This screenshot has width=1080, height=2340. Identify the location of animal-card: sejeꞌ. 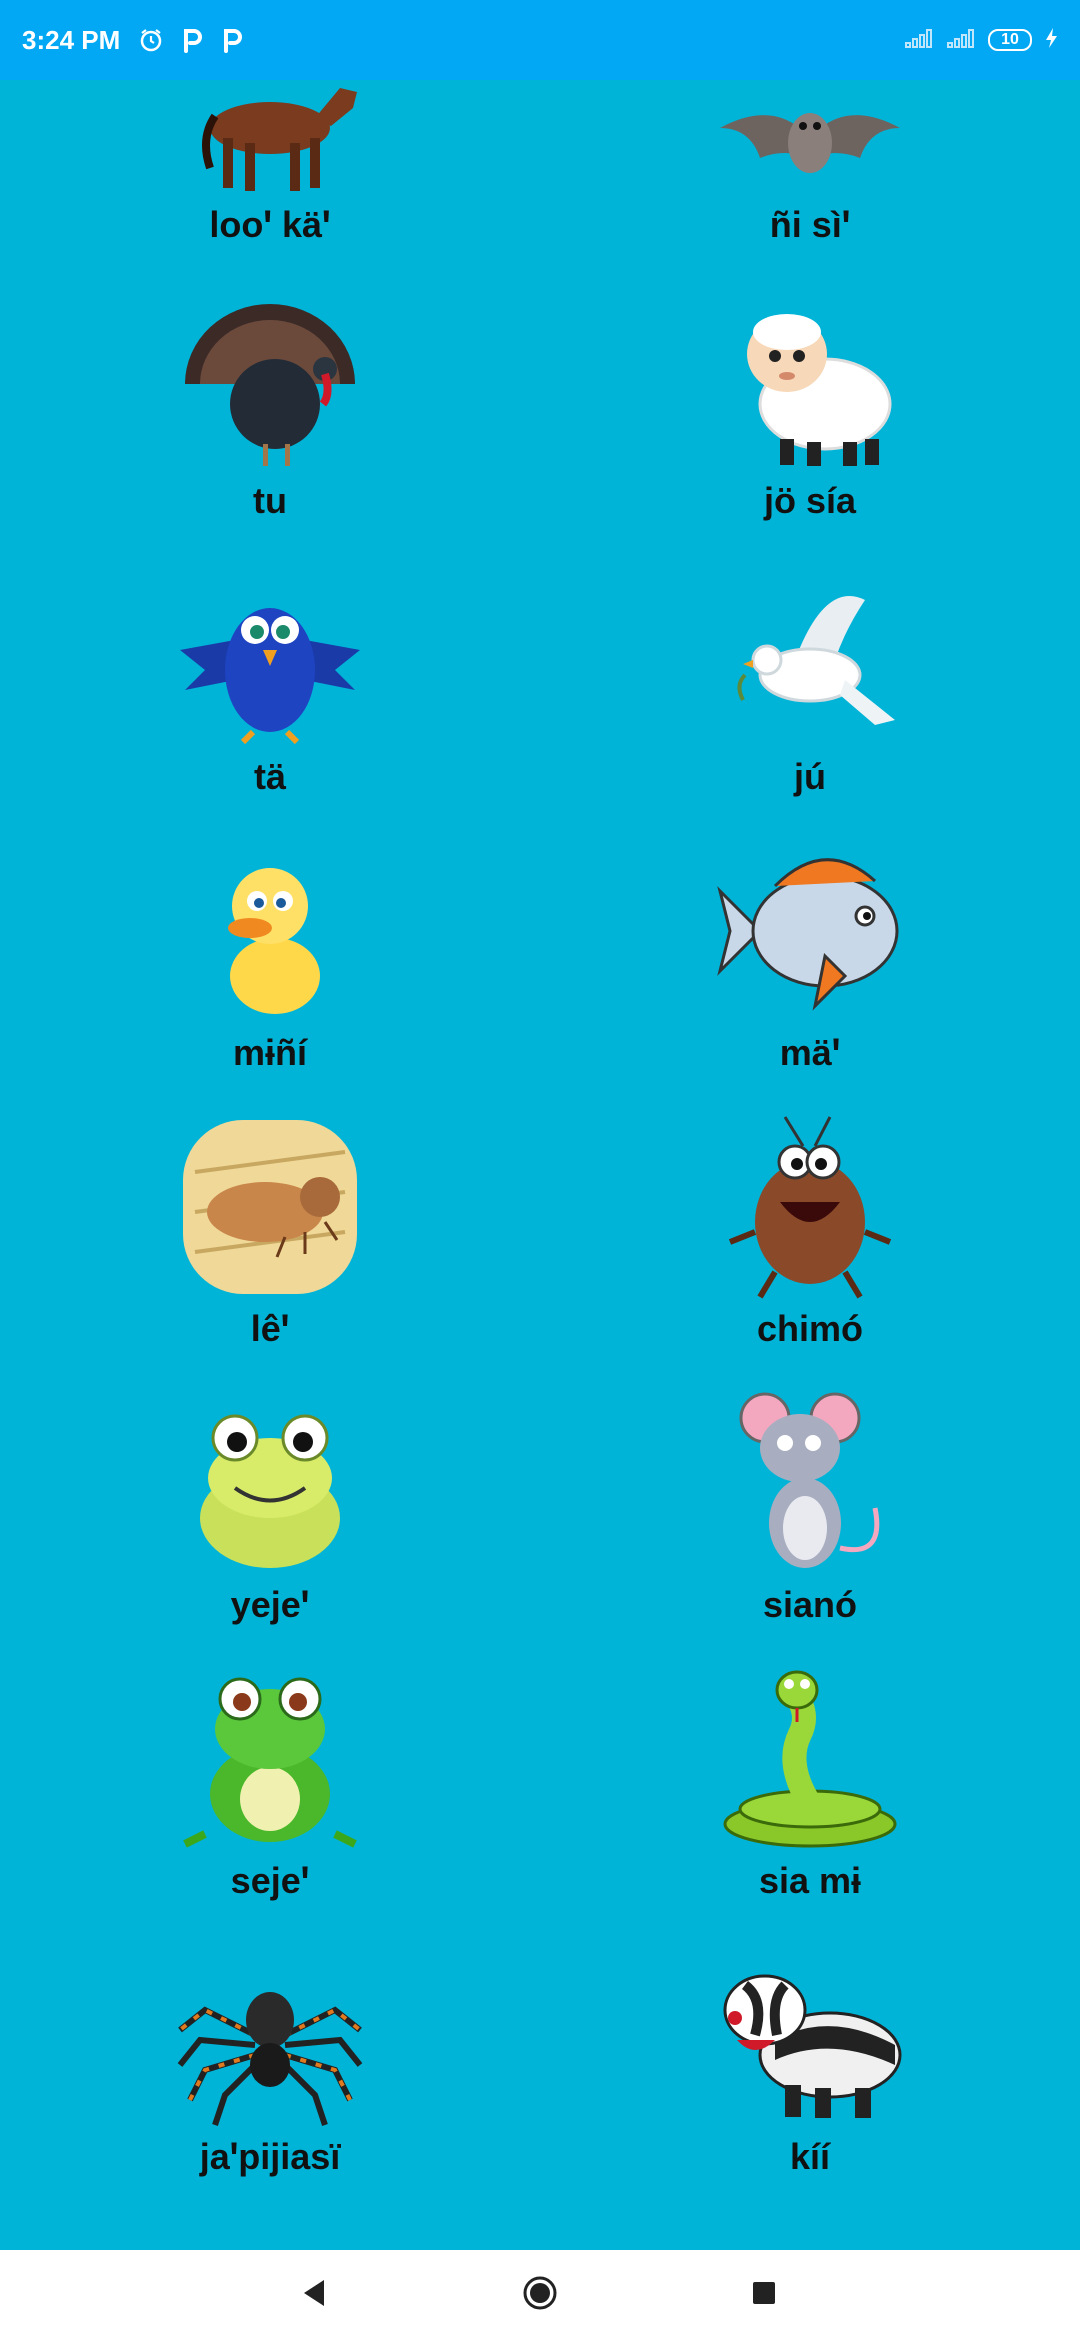
(270, 1794).